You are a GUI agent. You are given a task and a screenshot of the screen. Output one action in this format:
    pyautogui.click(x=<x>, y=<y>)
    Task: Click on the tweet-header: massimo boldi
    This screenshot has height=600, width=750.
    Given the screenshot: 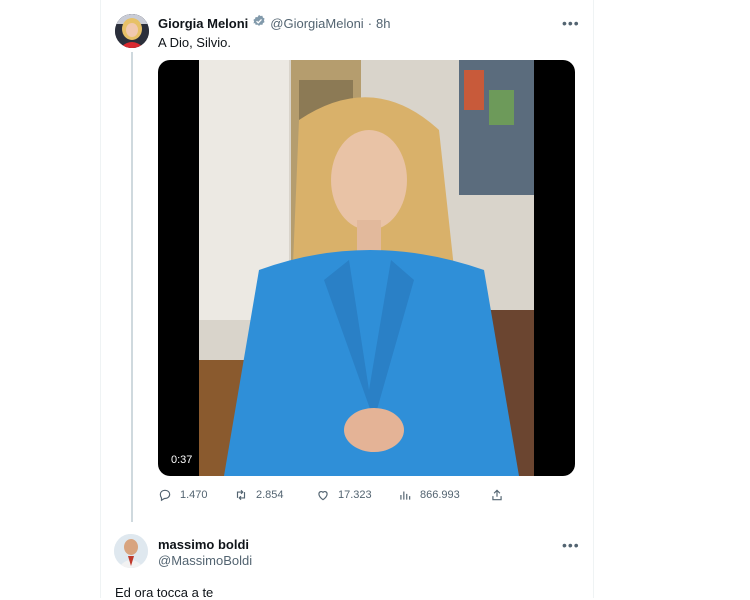 What is the action you would take?
    pyautogui.click(x=203, y=544)
    